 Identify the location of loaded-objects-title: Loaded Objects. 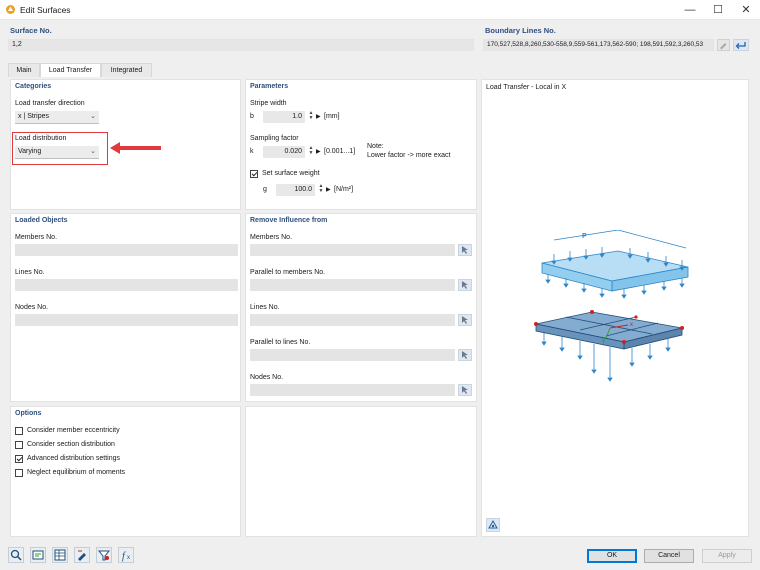
(41, 220).